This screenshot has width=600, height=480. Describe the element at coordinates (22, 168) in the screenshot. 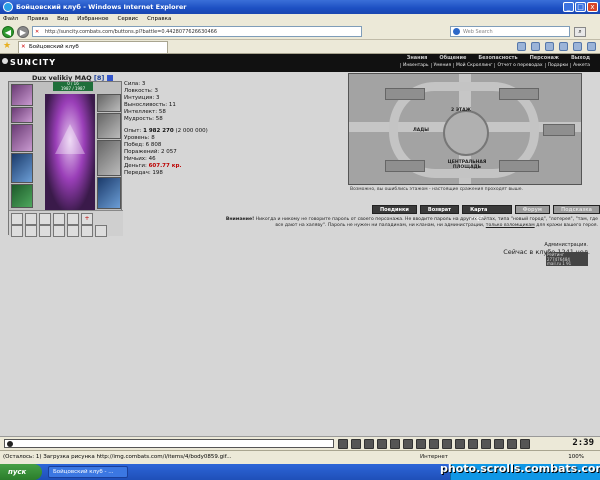

I see `armor-slot` at that location.